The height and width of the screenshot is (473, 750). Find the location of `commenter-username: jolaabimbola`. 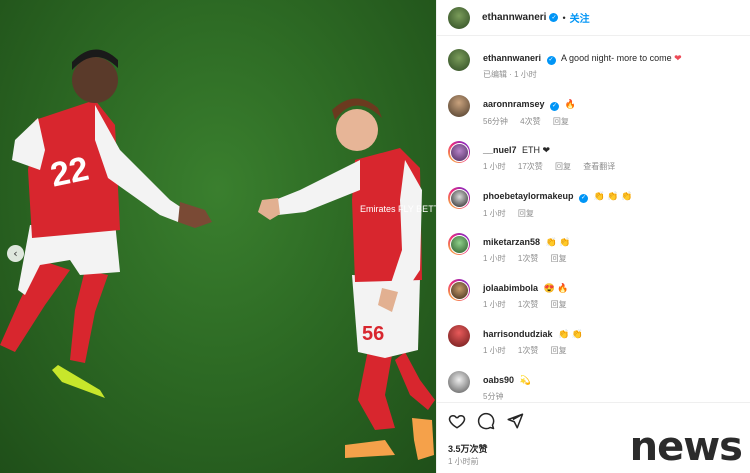

commenter-username: jolaabimbola is located at coordinates (510, 288).